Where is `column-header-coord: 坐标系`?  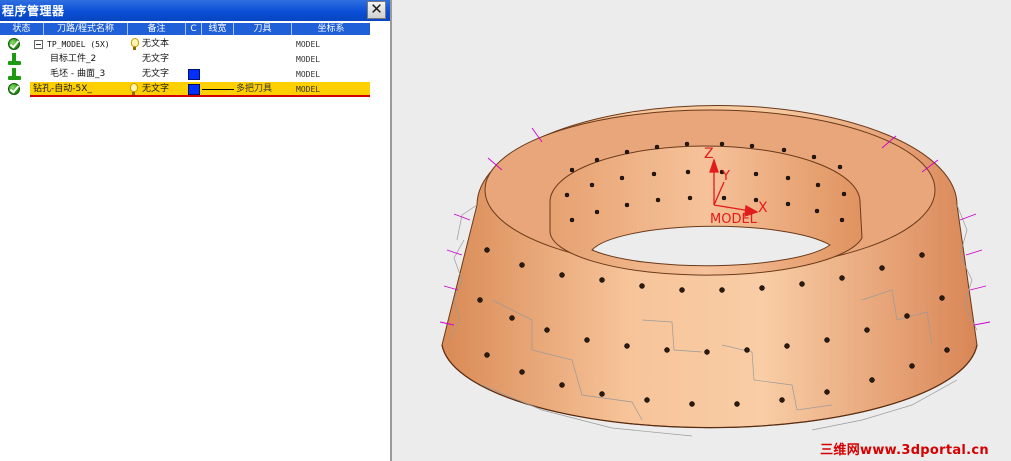
column-header-coord: 坐标系 is located at coordinates (331, 29).